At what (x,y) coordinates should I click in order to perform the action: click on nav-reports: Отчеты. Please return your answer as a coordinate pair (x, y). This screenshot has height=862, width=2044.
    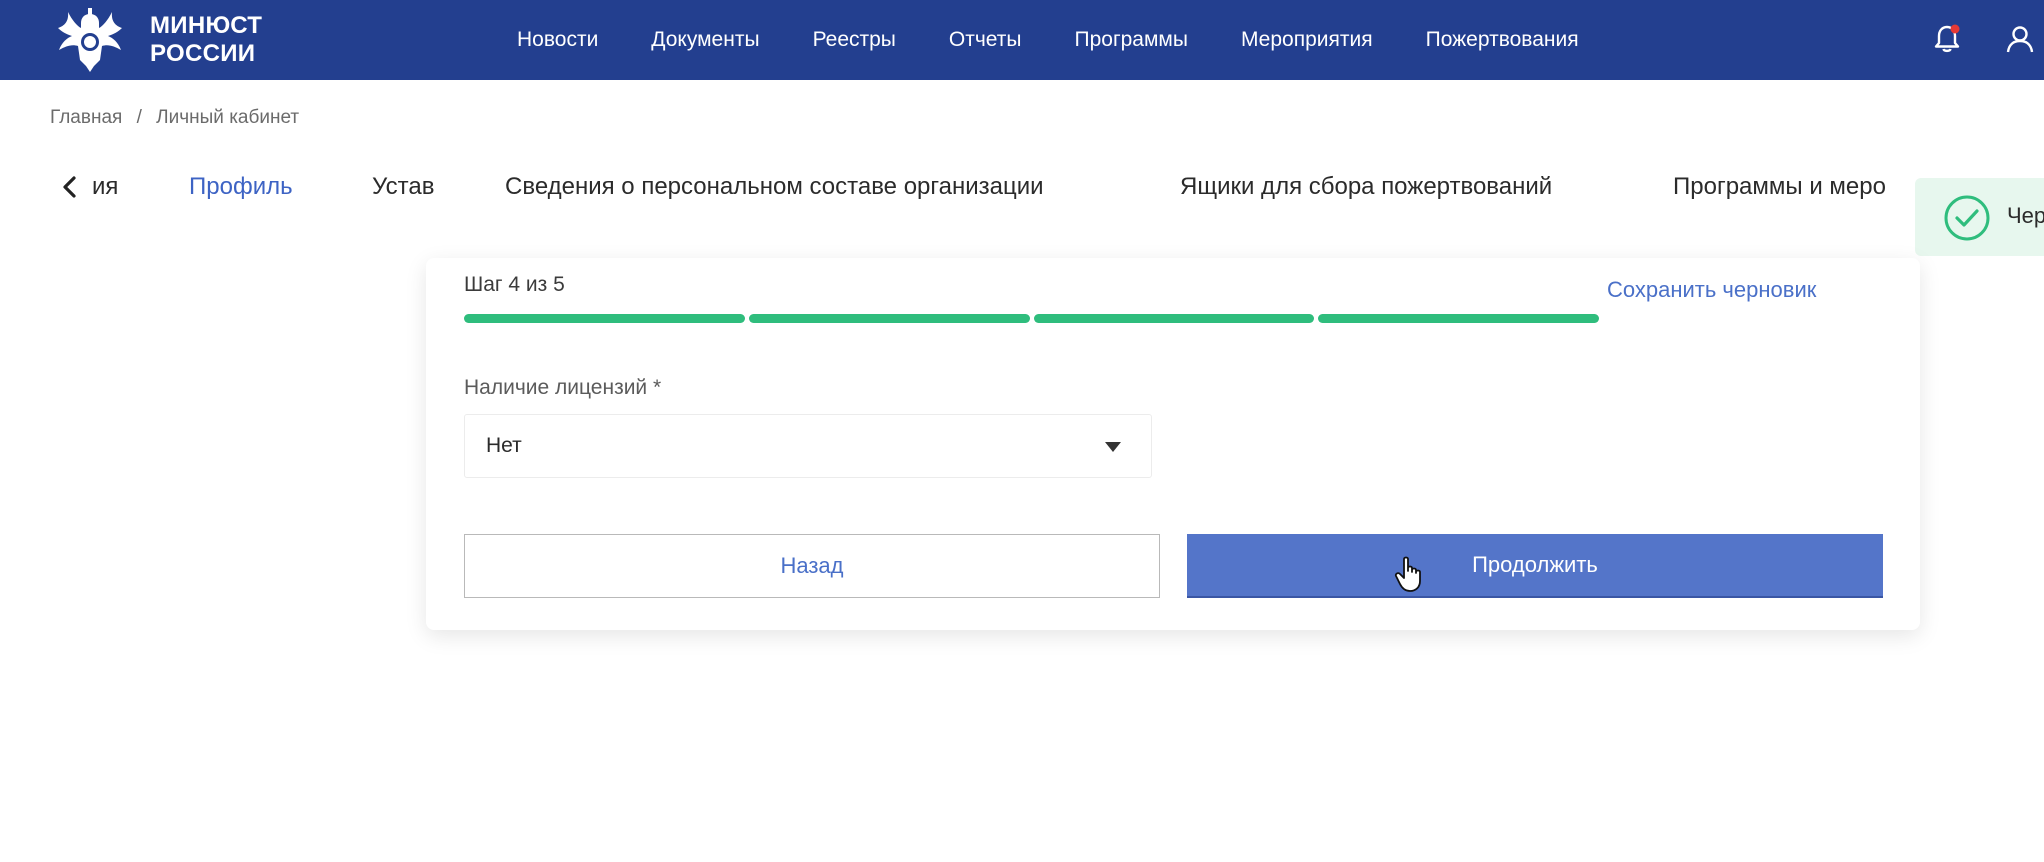
    Looking at the image, I should click on (985, 40).